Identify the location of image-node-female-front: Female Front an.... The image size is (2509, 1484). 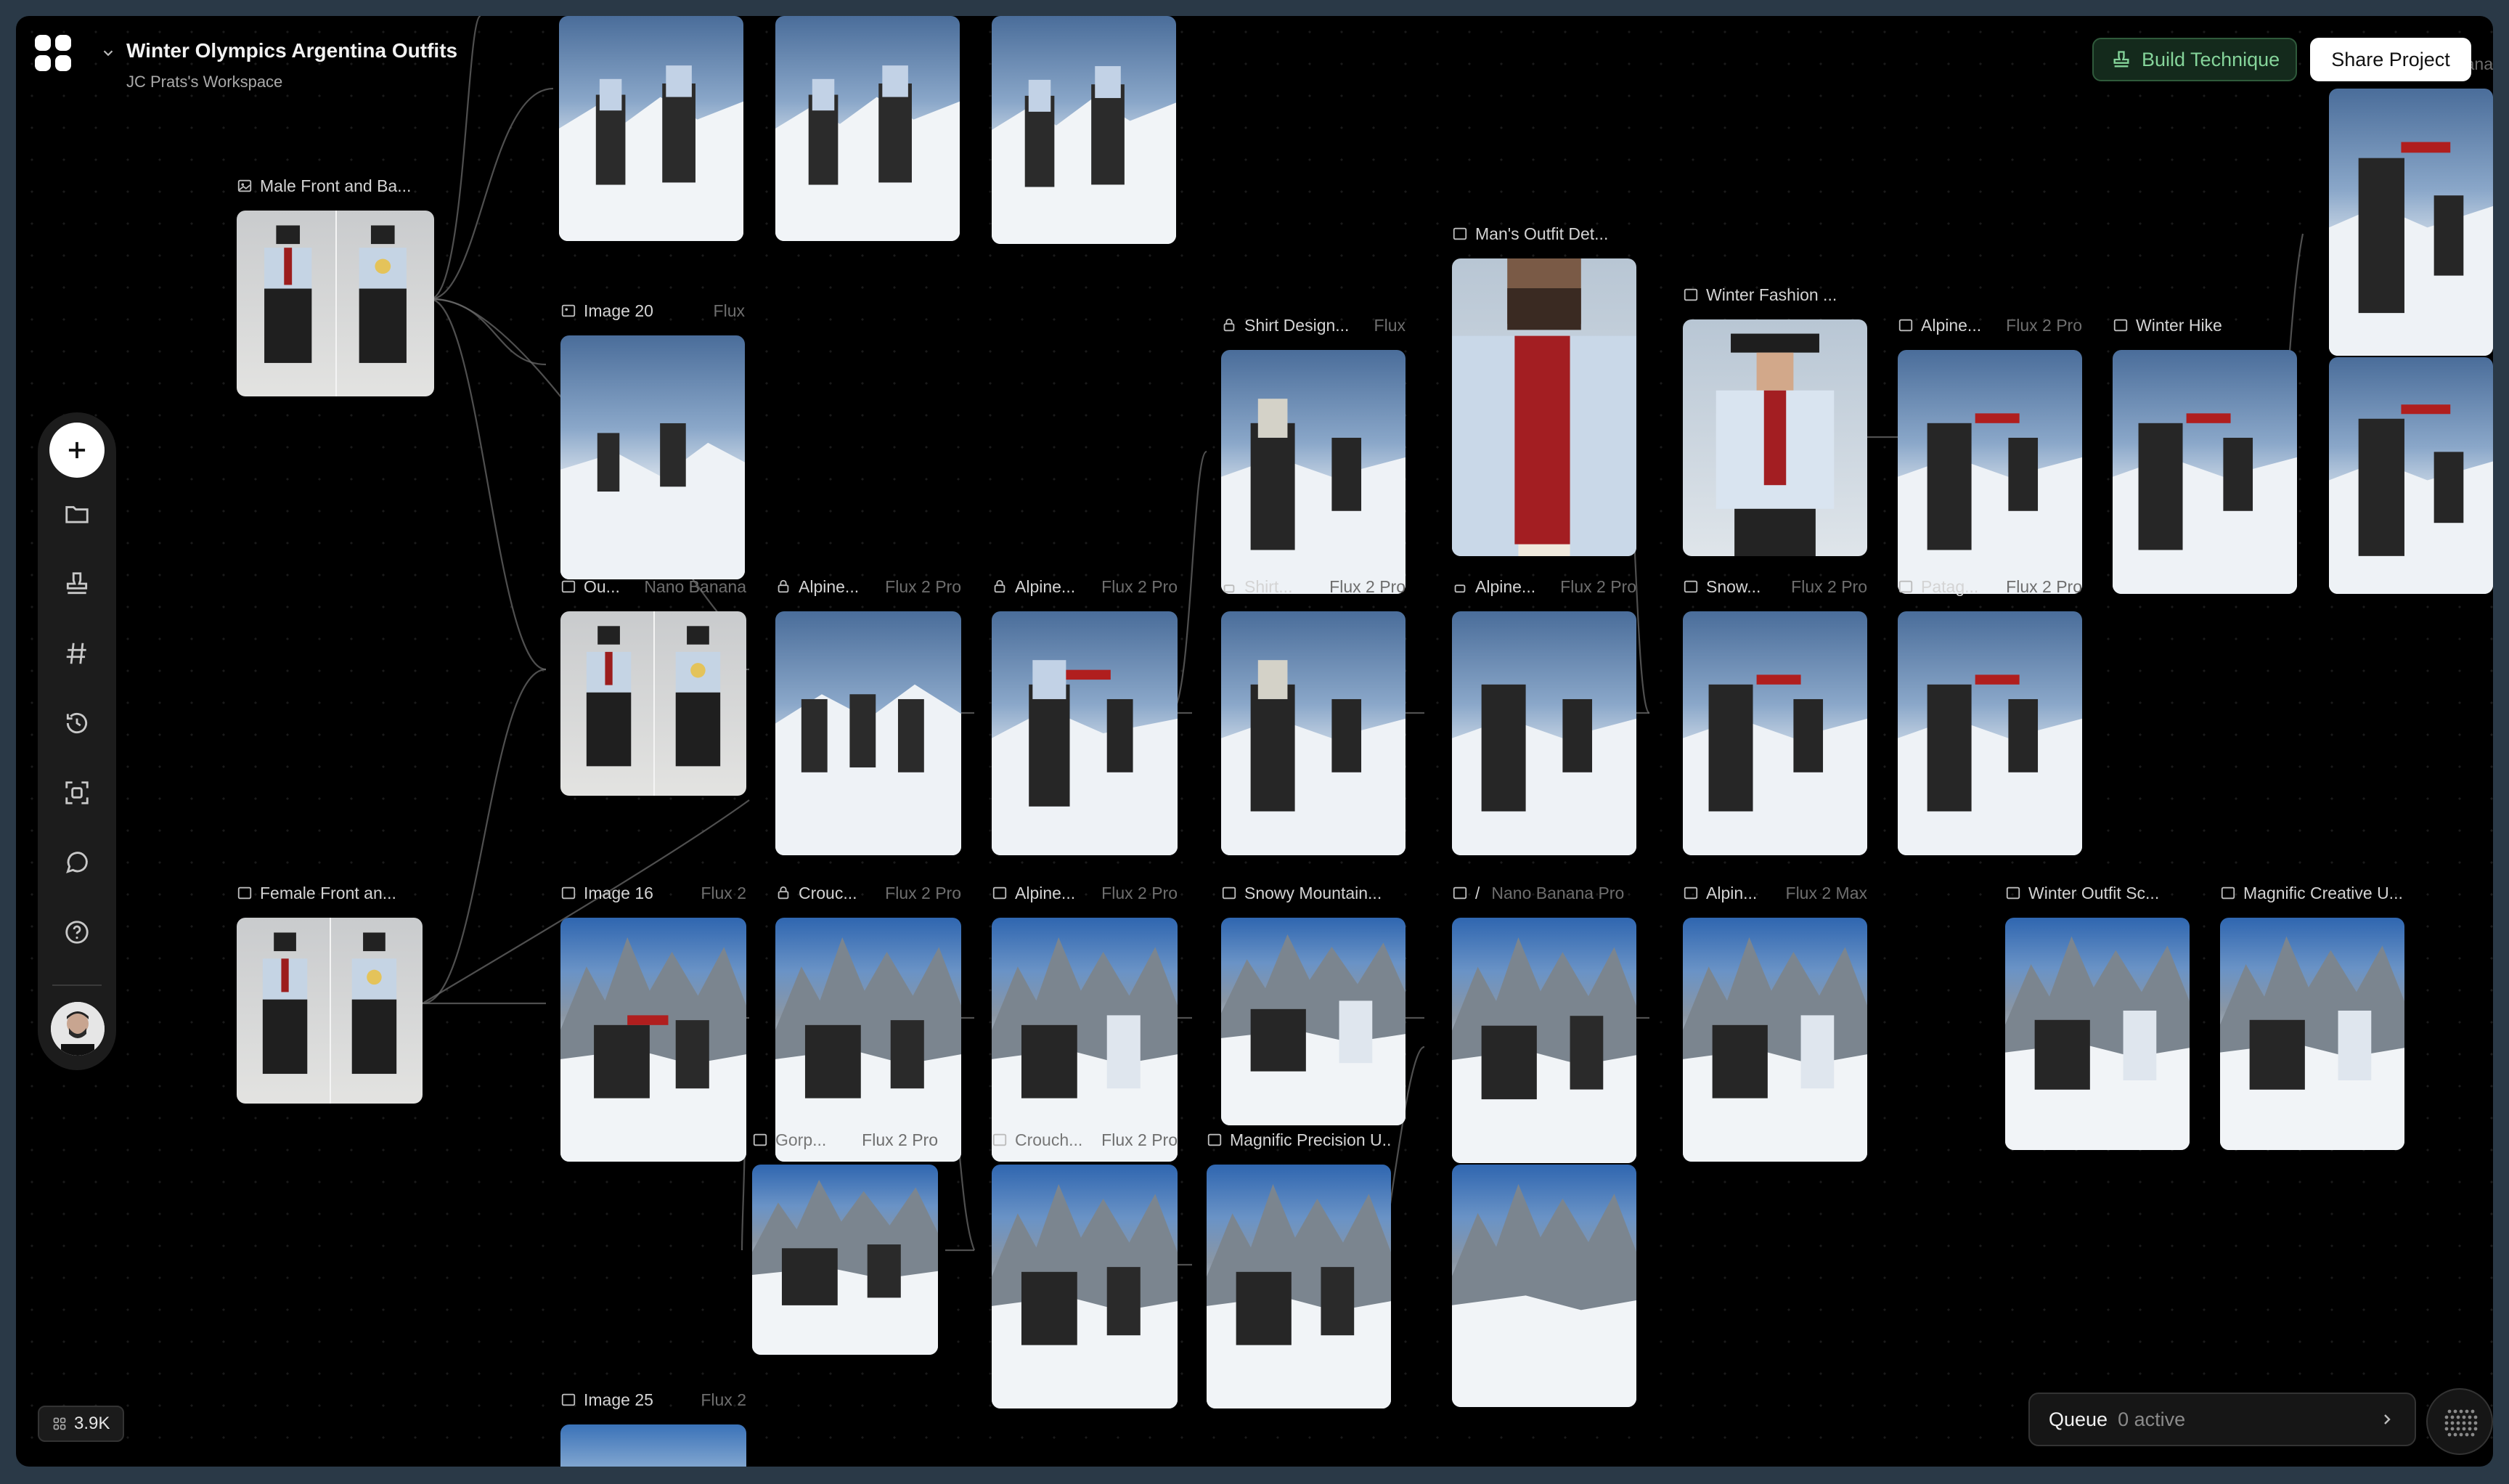
(330, 994).